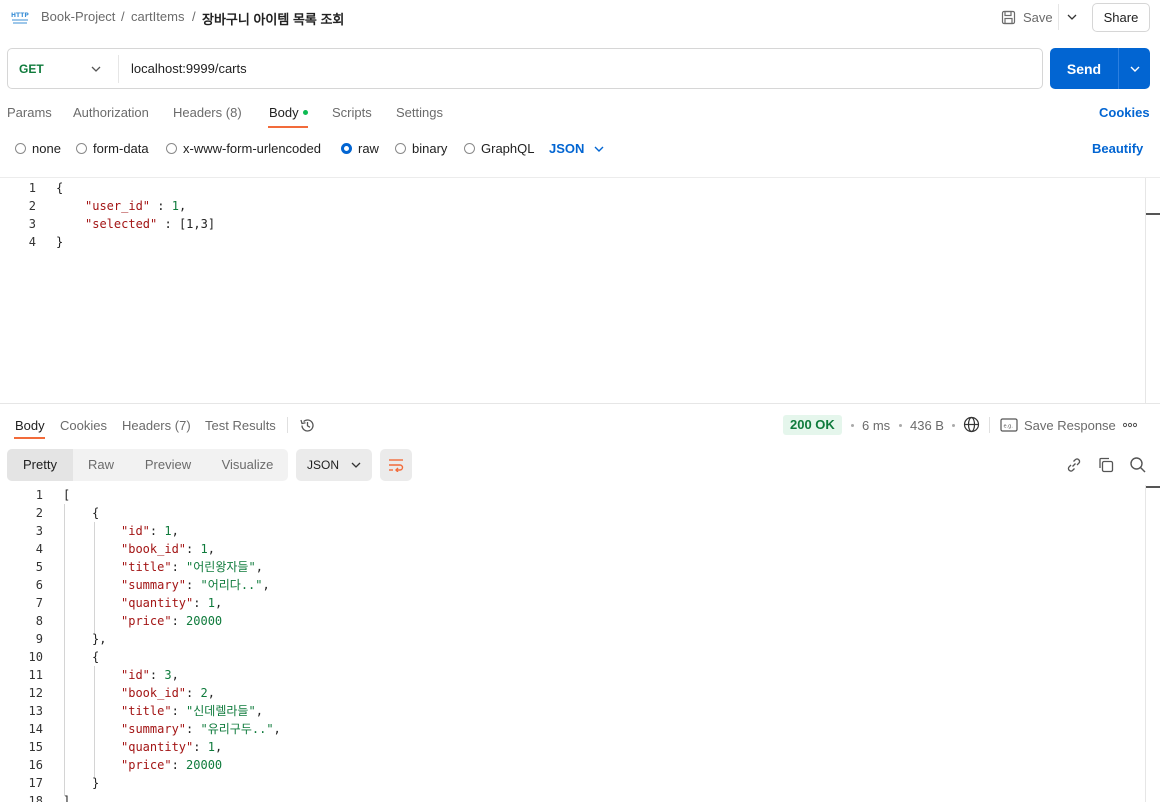 This screenshot has height=802, width=1160. What do you see at coordinates (39, 603) in the screenshot?
I see `line-number: 7` at bounding box center [39, 603].